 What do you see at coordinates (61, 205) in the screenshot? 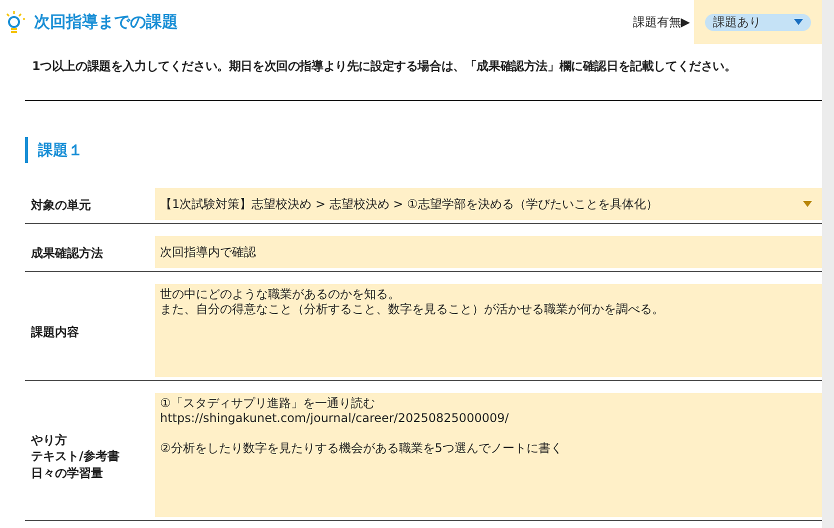
I see `field-label: 対象の単元` at bounding box center [61, 205].